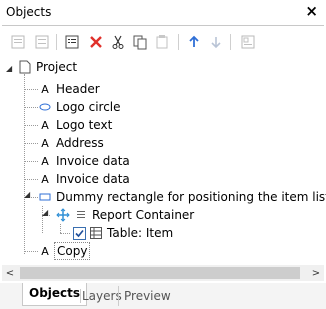 This screenshot has height=309, width=326. Describe the element at coordinates (79, 233) in the screenshot. I see `checkbox-checked-icon` at that location.